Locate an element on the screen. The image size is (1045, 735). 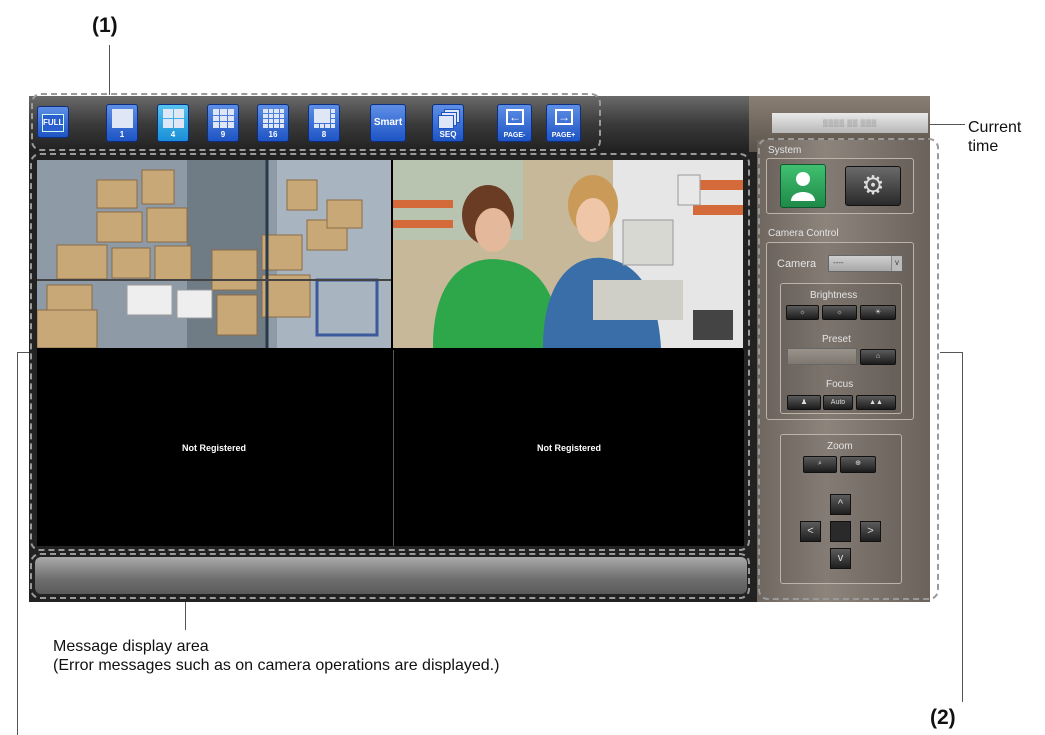
message-area-title: Message display area is located at coordinates (131, 646).